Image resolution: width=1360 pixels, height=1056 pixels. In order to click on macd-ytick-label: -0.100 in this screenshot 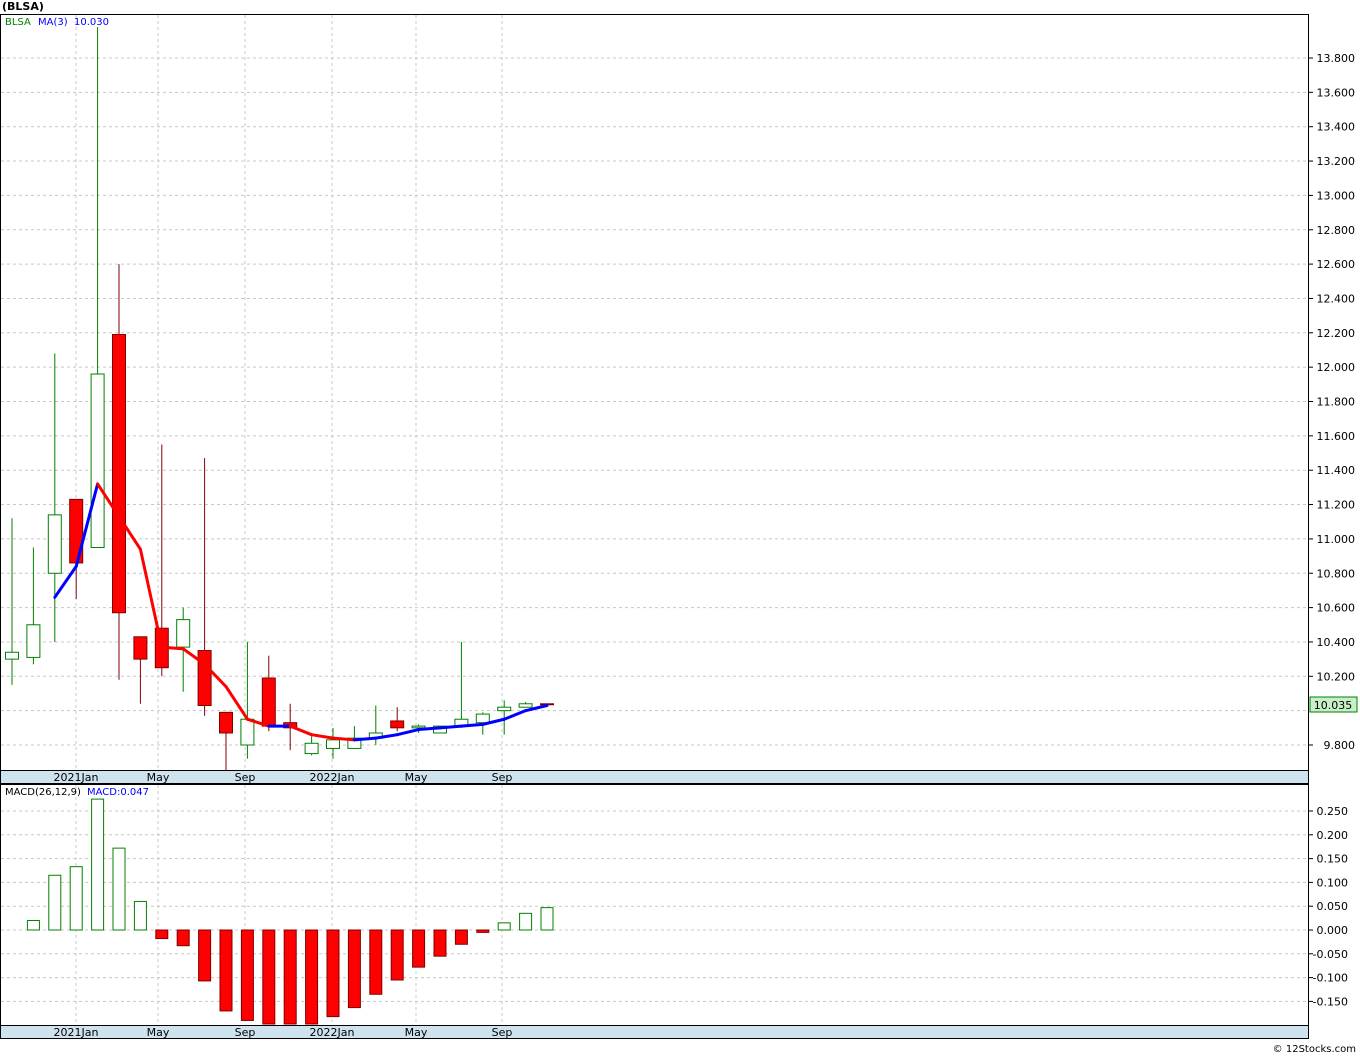, I will do `click(1330, 978)`.